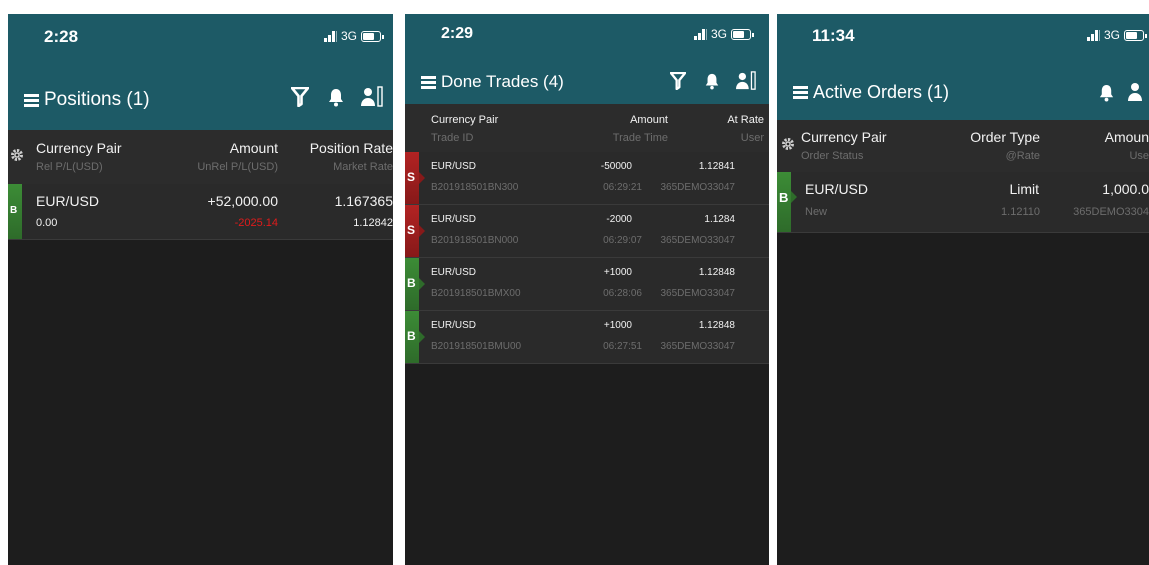 The height and width of the screenshot is (565, 1149). What do you see at coordinates (256, 223) in the screenshot?
I see `row-unrel-pl: -2025.14` at bounding box center [256, 223].